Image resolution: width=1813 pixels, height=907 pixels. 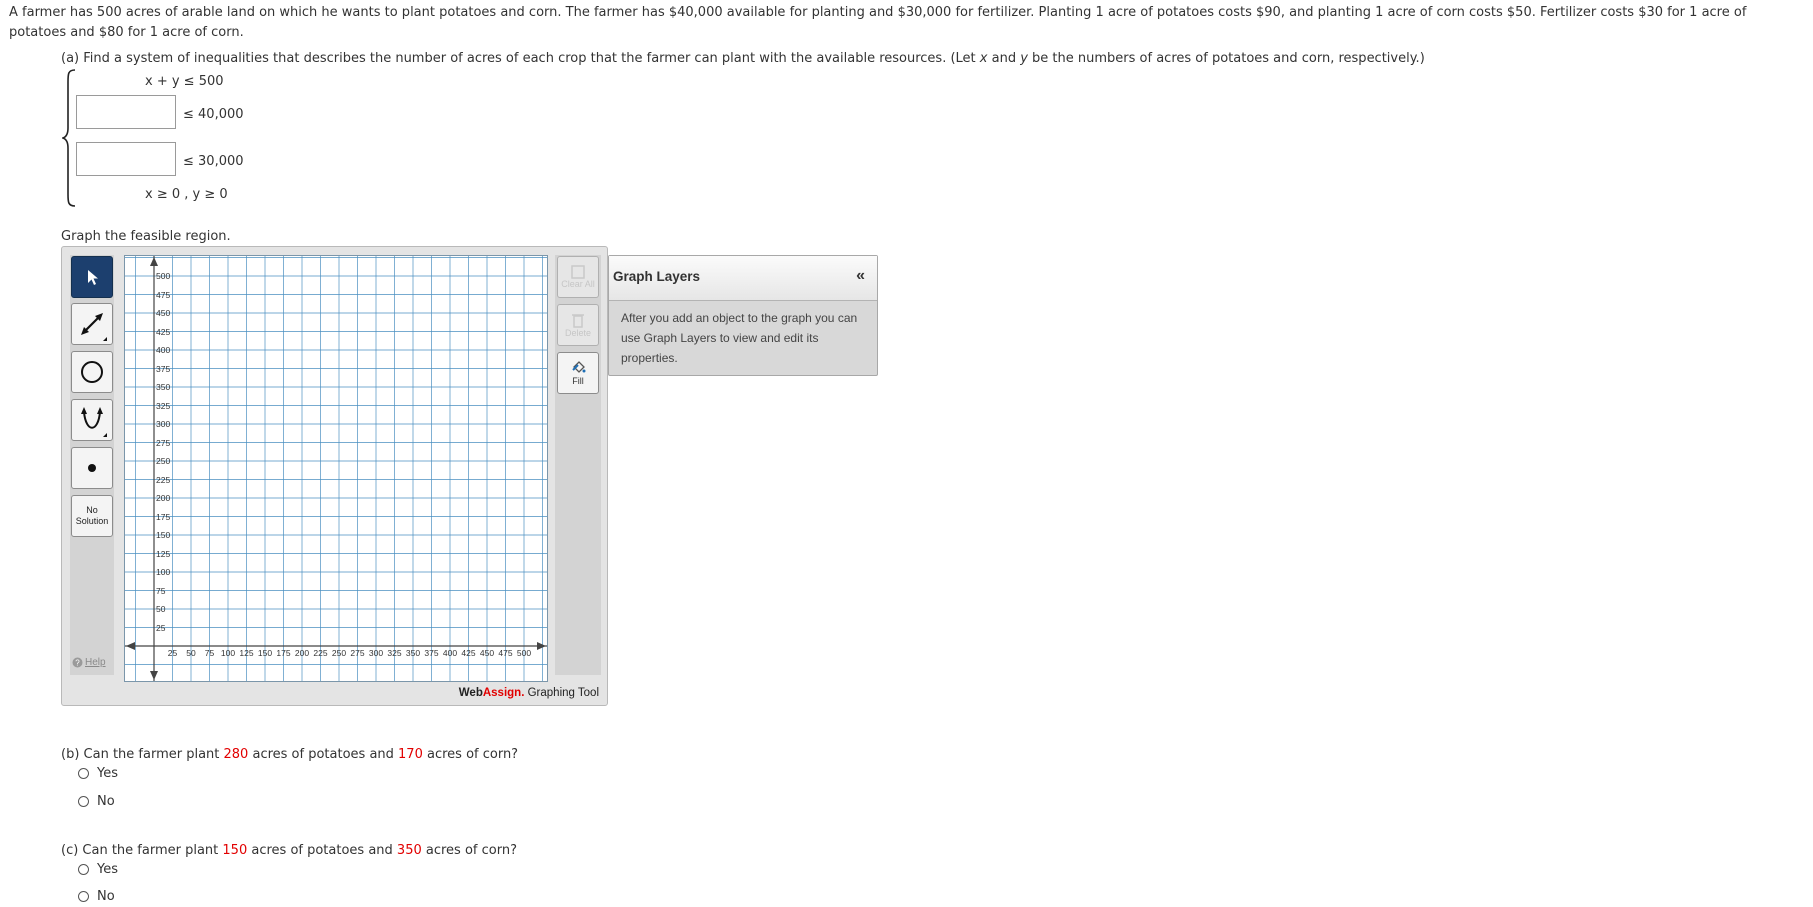 I want to click on x-tick-label: 425, so click(x=468, y=653).